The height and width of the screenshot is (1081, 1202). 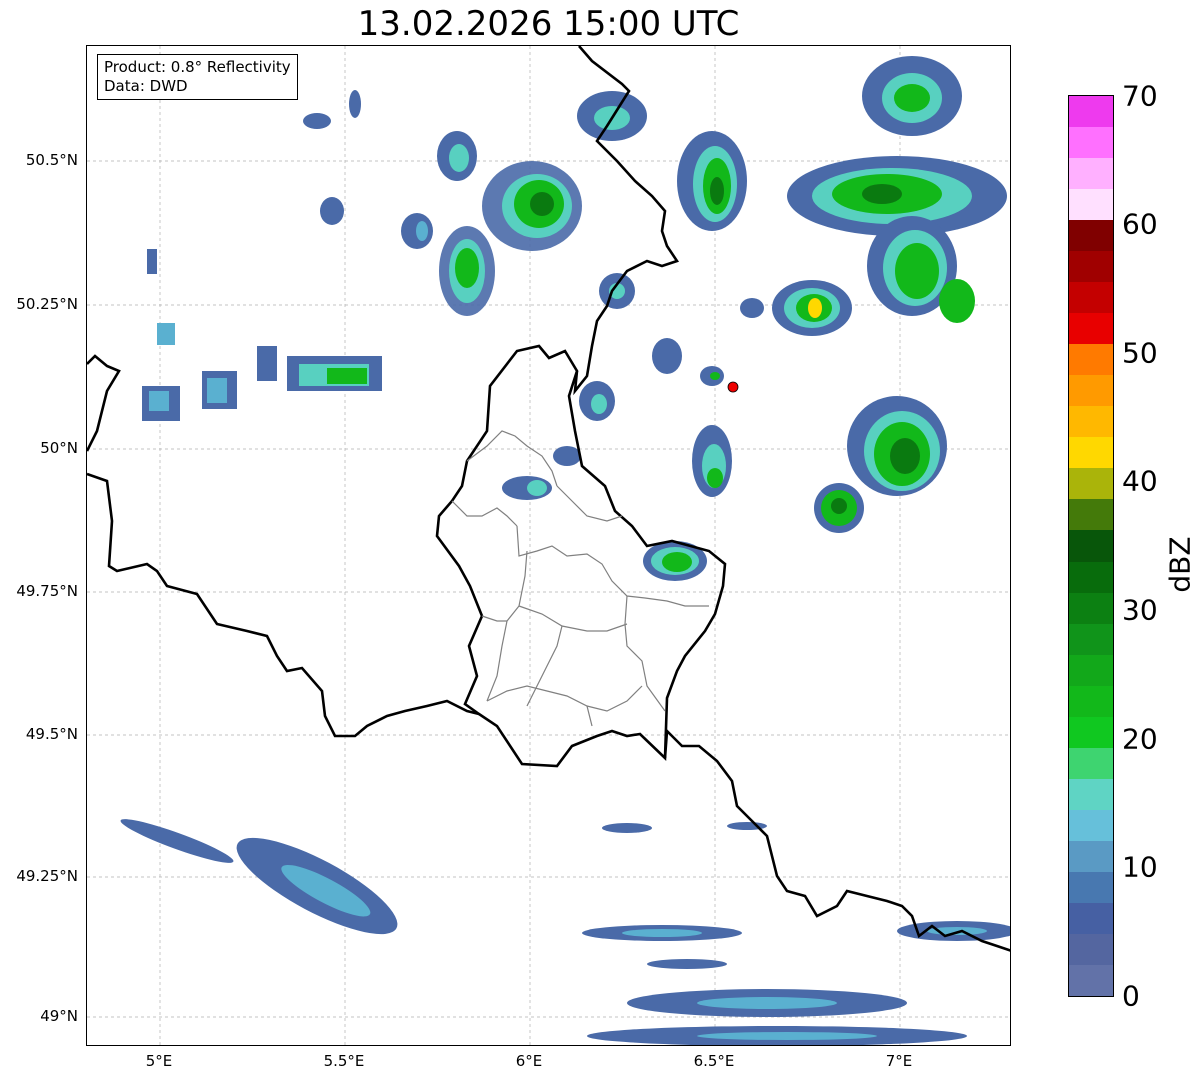 What do you see at coordinates (714, 1061) in the screenshot?
I see `lon-tick-label: 6.5°E` at bounding box center [714, 1061].